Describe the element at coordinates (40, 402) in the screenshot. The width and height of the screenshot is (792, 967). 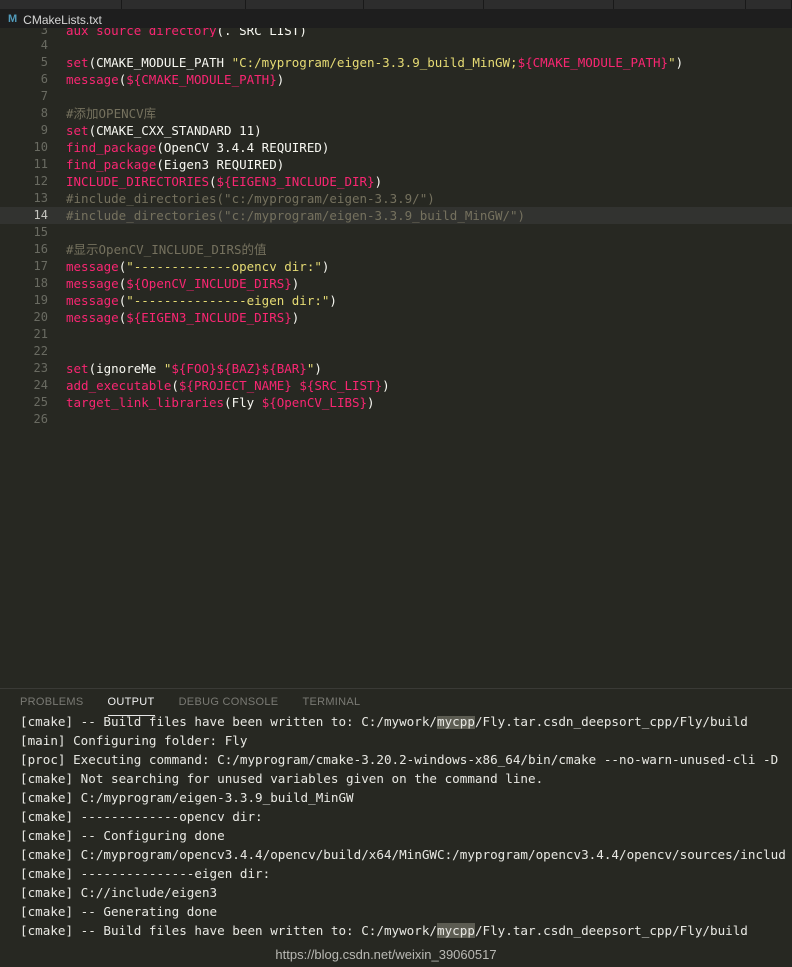
I see `line-number: 25` at that location.